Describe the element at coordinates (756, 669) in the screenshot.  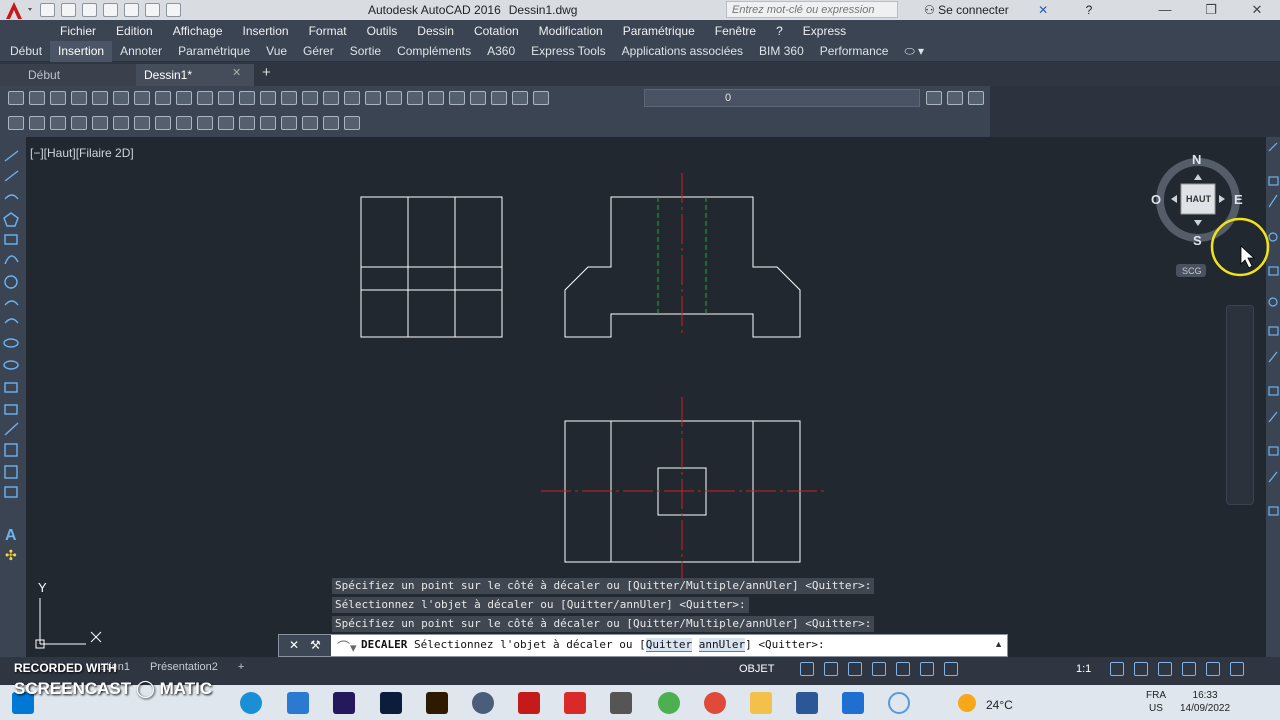
I see `model-space-button: OBJET` at that location.